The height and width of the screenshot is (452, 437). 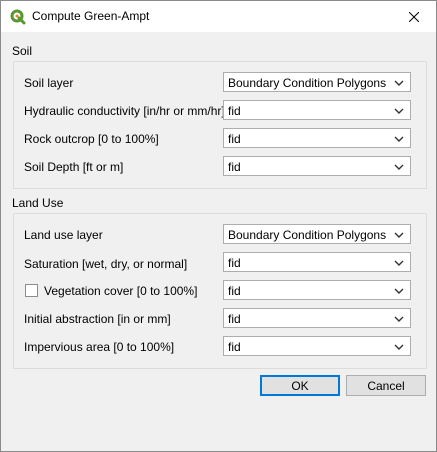 I want to click on initial-abstraction-label: Initial abstraction [in or mm], so click(x=97, y=319).